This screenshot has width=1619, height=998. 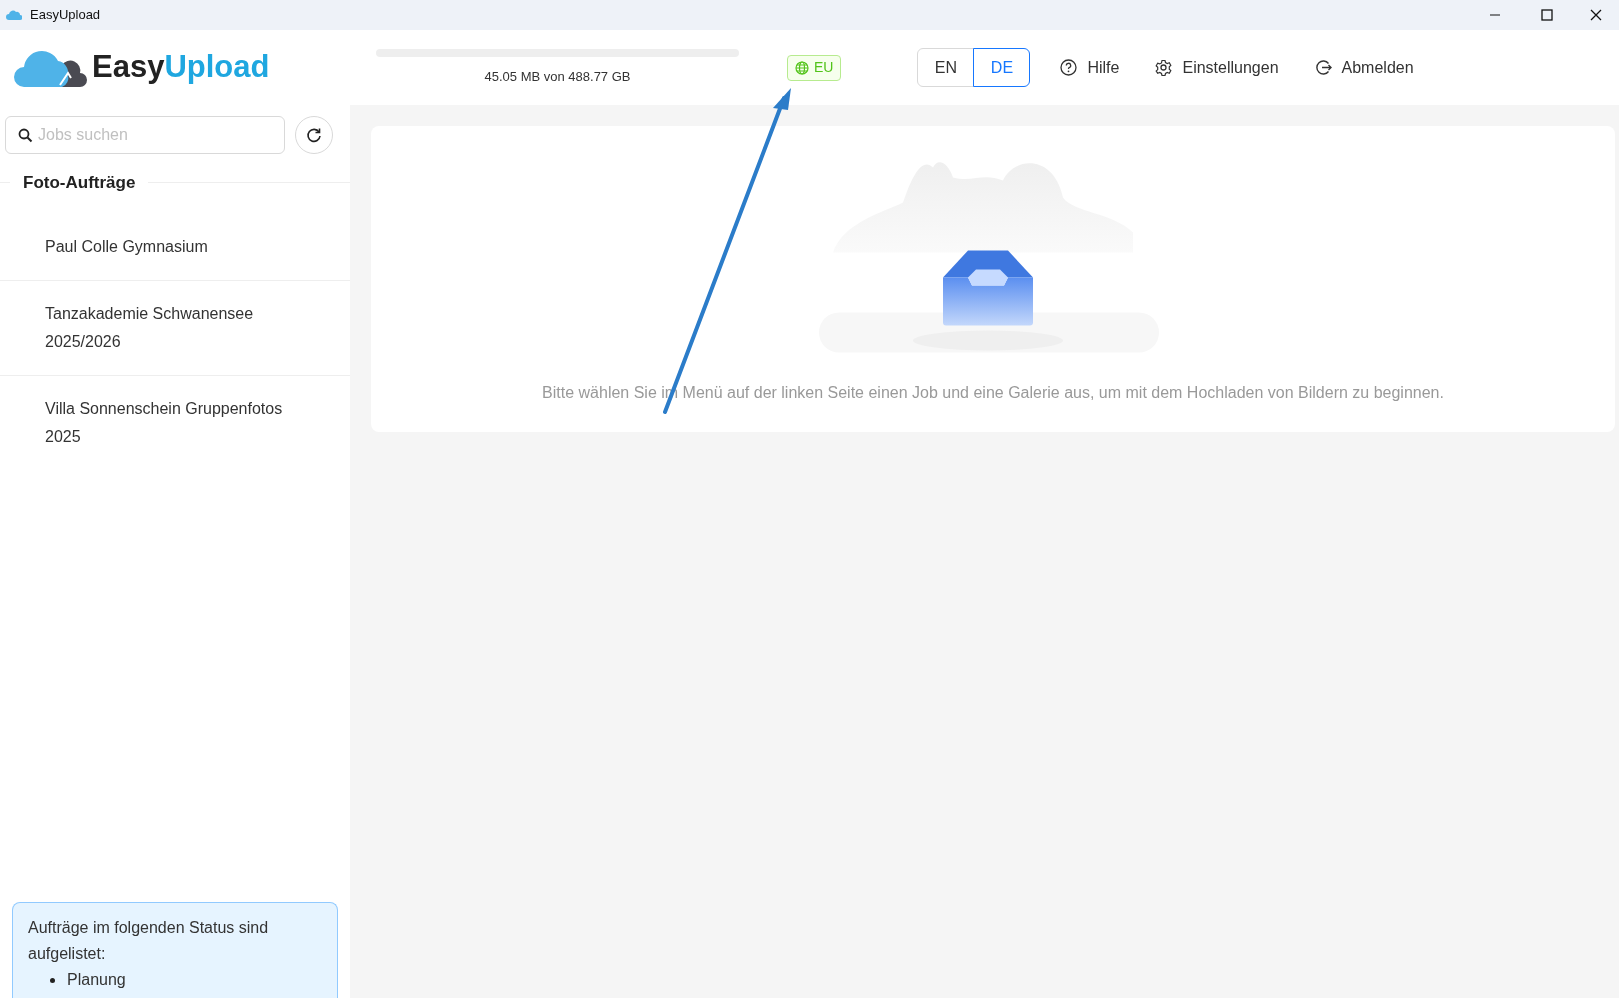 I want to click on close-icon, so click(x=1596, y=15).